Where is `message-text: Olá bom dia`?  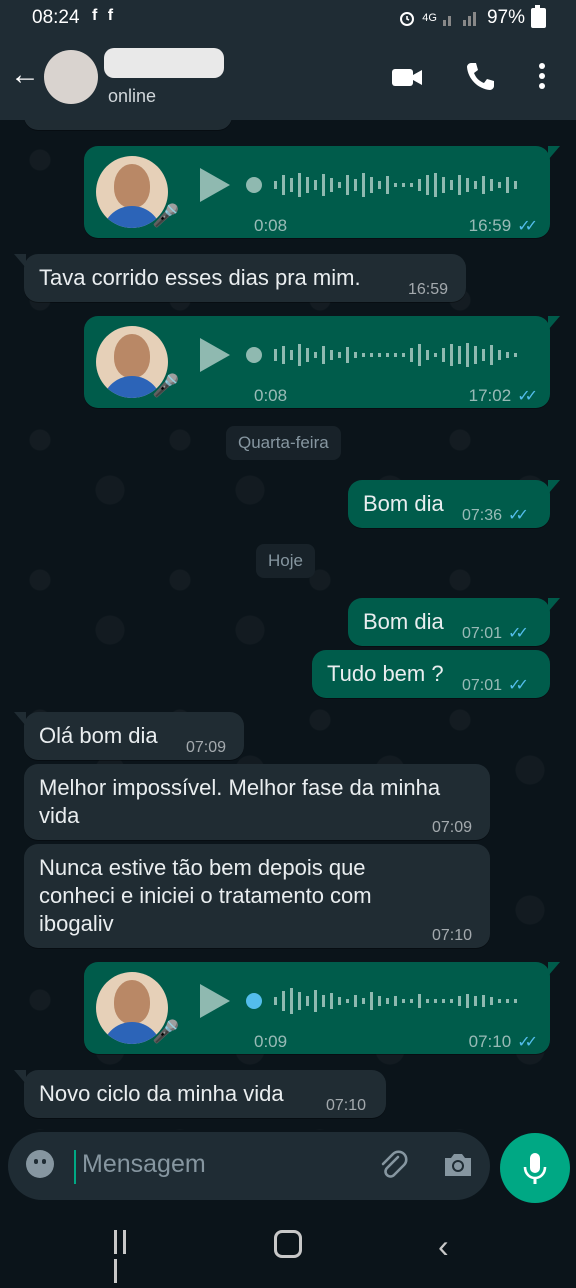 message-text: Olá bom dia is located at coordinates (98, 735).